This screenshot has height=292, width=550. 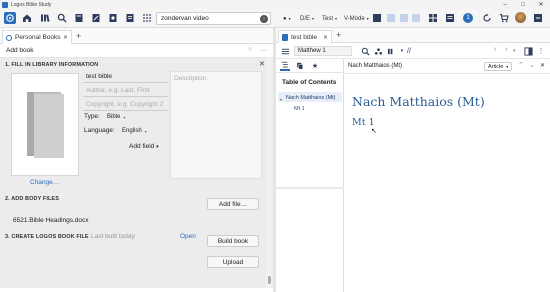 I want to click on copyright-field: Copyright, e.g. Copyright 2, so click(x=125, y=105).